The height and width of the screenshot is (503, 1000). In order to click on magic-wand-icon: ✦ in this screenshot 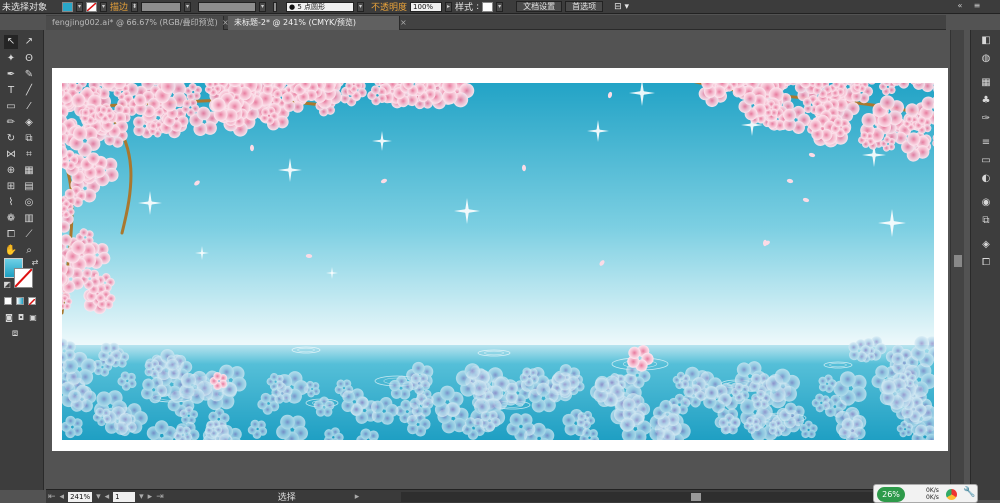, I will do `click(11, 59)`.